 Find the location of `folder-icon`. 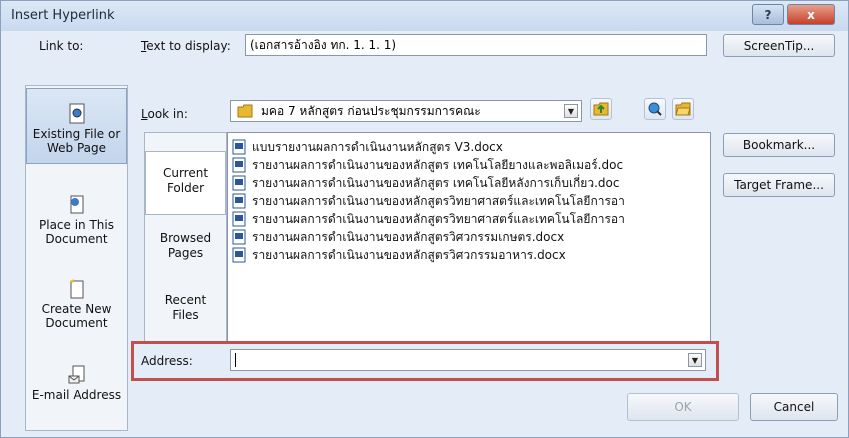

folder-icon is located at coordinates (245, 111).